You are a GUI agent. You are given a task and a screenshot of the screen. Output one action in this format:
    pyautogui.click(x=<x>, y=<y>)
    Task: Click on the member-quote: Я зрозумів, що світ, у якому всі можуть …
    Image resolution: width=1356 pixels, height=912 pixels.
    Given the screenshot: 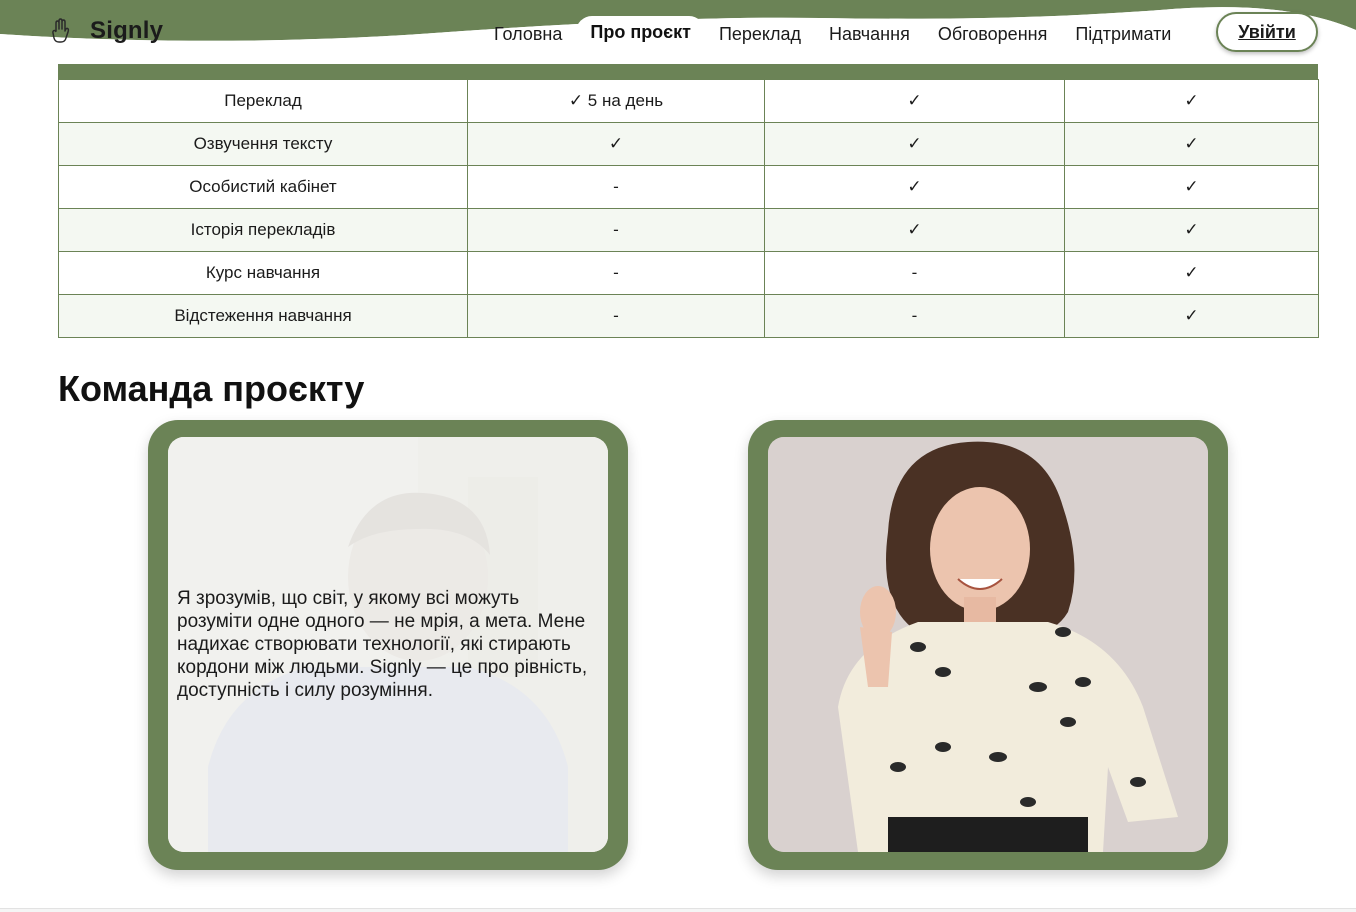 What is the action you would take?
    pyautogui.click(x=382, y=644)
    